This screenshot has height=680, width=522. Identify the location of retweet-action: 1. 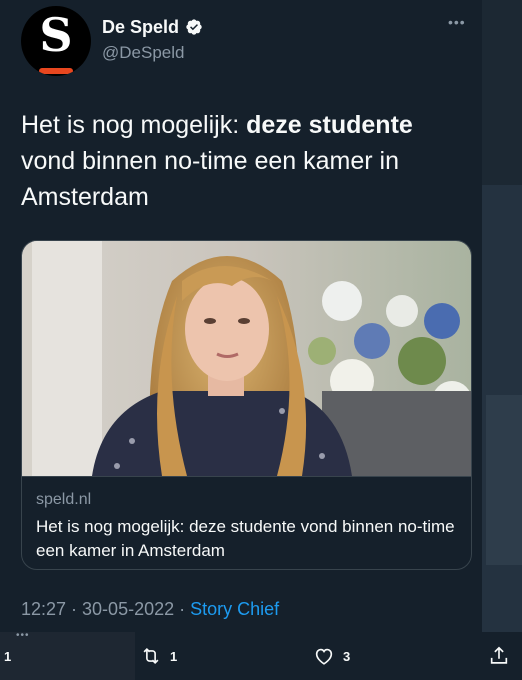
(158, 656).